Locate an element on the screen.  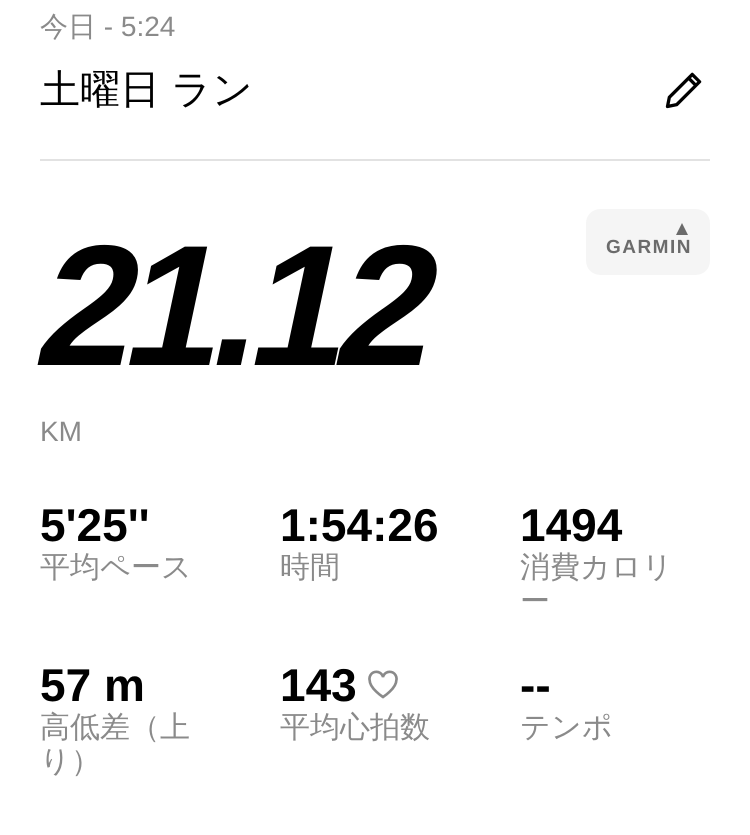
heart-icon is located at coordinates (382, 685).